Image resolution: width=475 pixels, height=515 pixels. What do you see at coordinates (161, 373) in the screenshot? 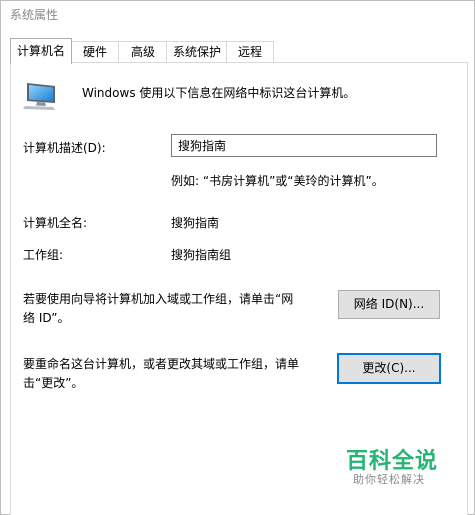
I see `rename-instructions: 要重命名这台计算机，或者更改其域或工作组，请单击“更改”。` at bounding box center [161, 373].